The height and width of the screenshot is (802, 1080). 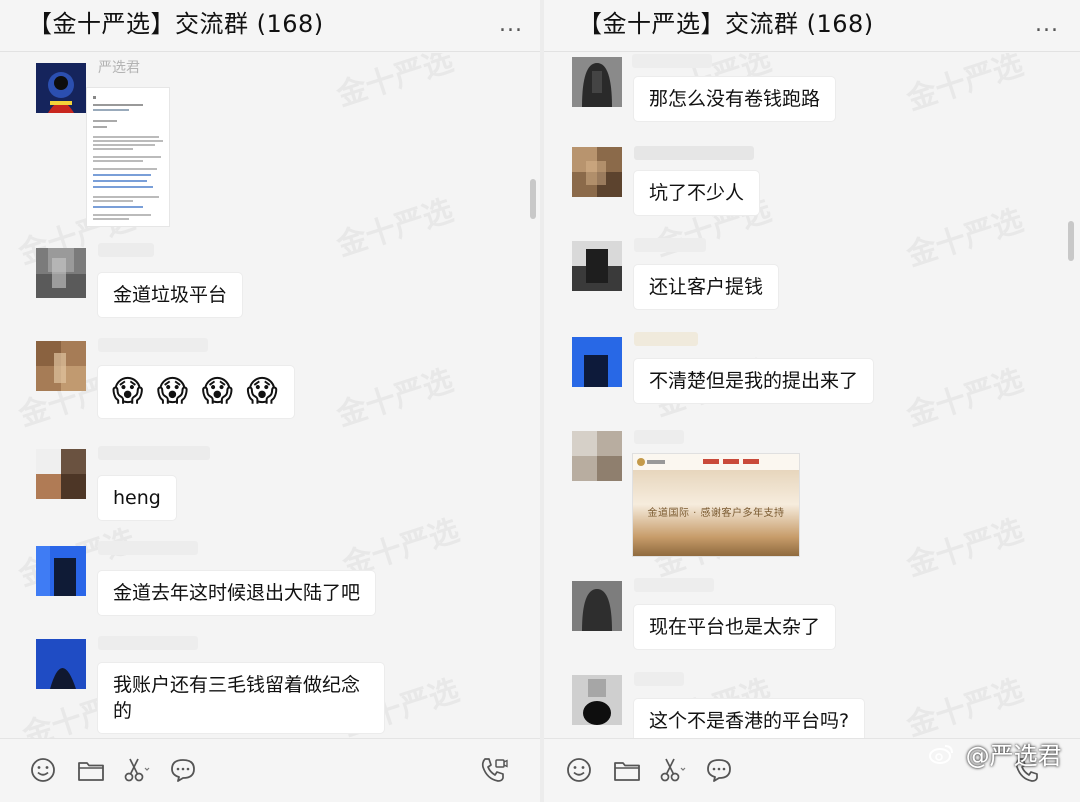 I want to click on phone-icon, so click(x=493, y=770).